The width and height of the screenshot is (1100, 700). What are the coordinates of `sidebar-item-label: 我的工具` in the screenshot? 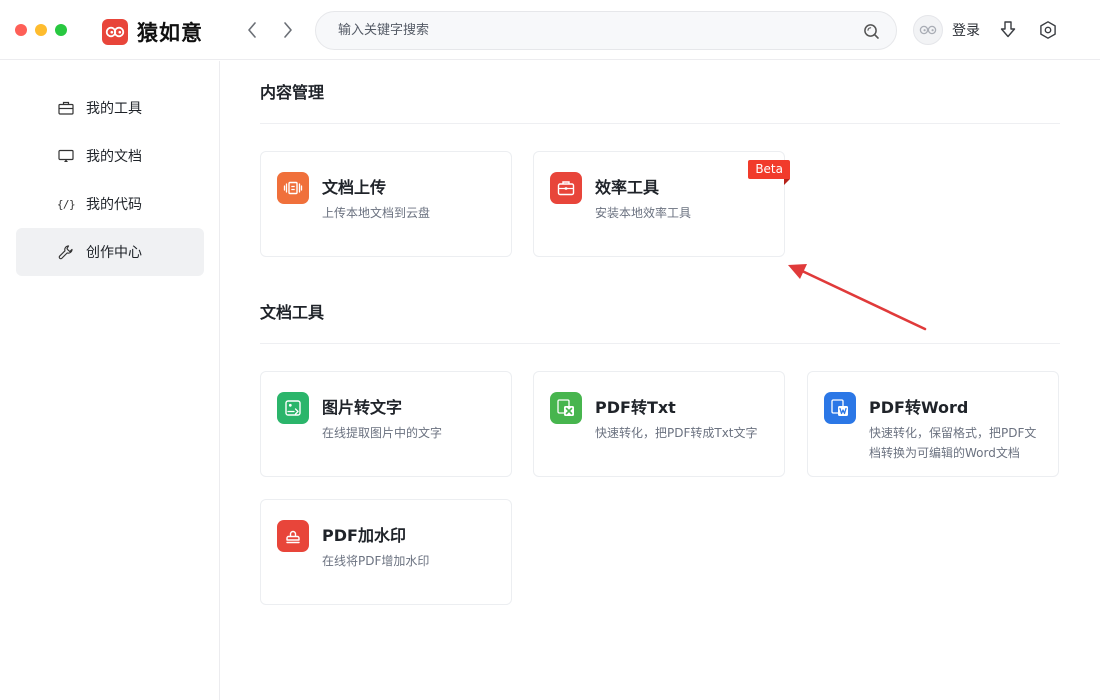 It's located at (114, 109).